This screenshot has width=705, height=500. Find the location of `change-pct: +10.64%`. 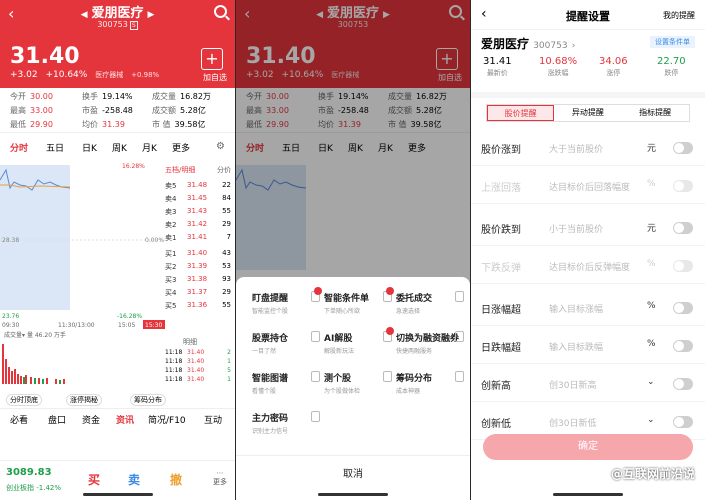

change-pct: +10.64% is located at coordinates (66, 75).